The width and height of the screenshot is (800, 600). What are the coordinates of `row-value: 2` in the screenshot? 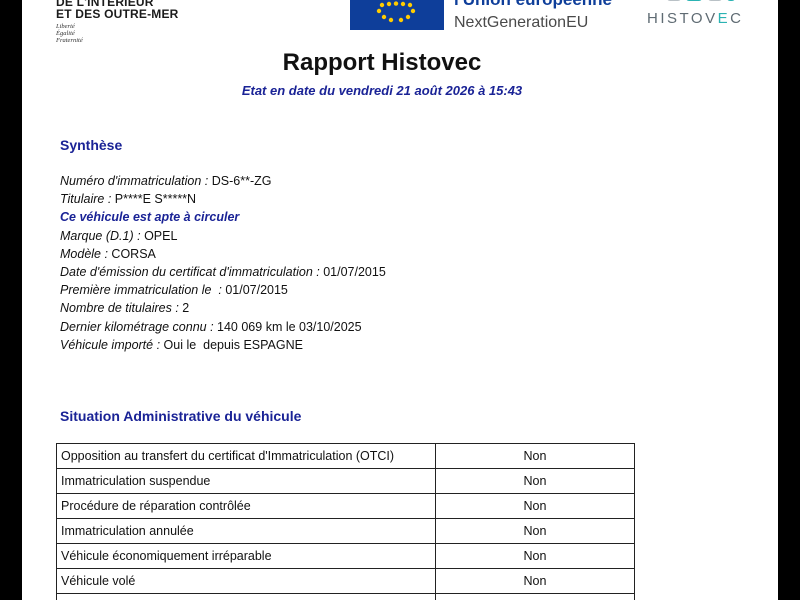 It's located at (186, 308).